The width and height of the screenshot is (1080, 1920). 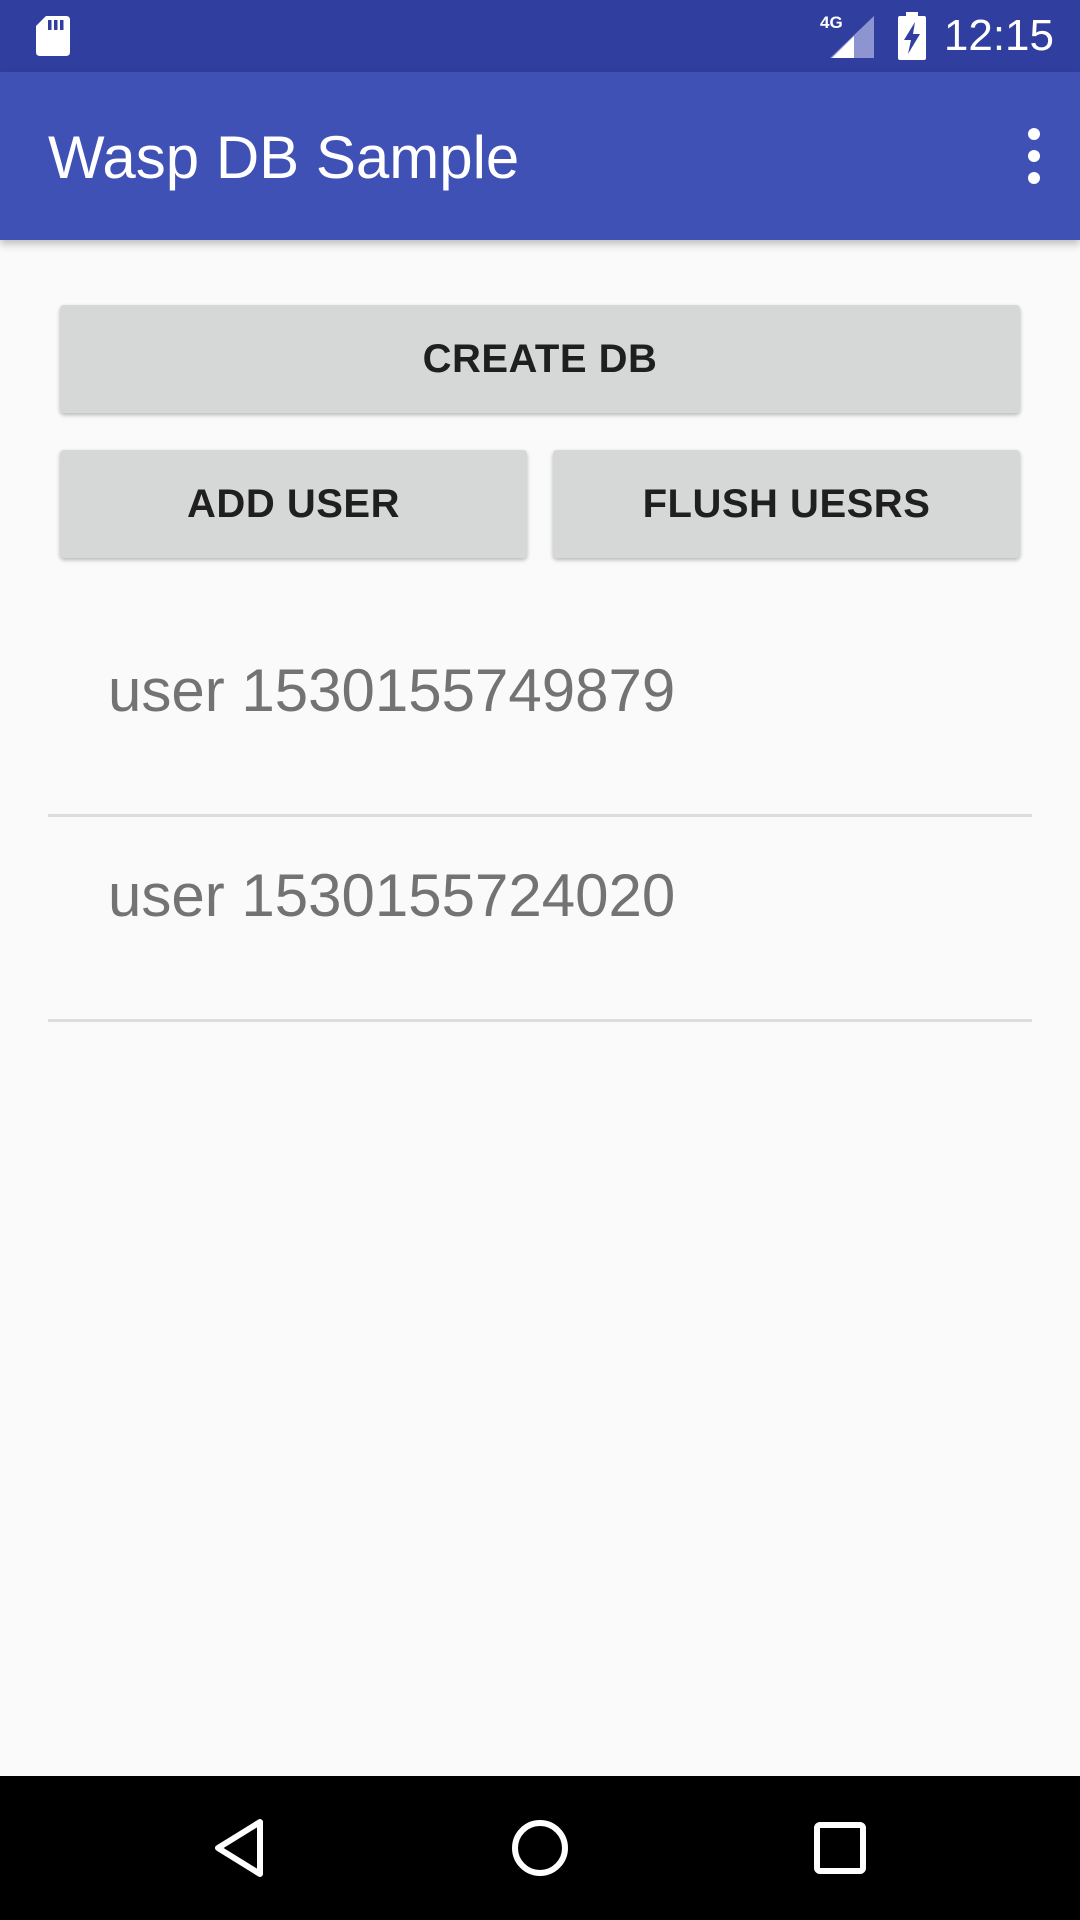 I want to click on app-bar: Wasp DB Sample, so click(x=540, y=156).